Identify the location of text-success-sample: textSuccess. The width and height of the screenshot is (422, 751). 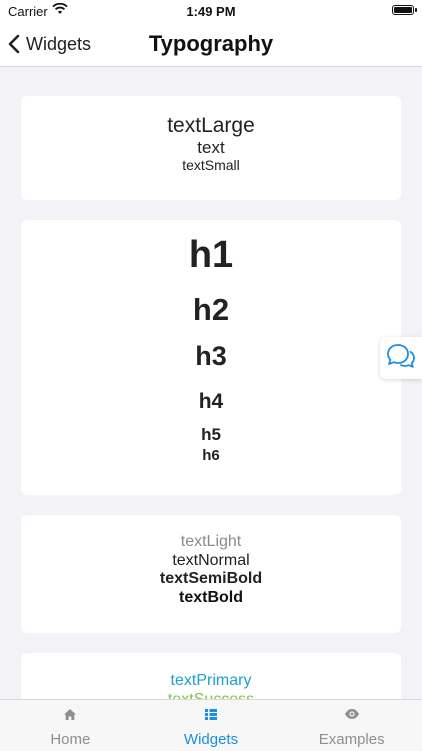
(211, 695).